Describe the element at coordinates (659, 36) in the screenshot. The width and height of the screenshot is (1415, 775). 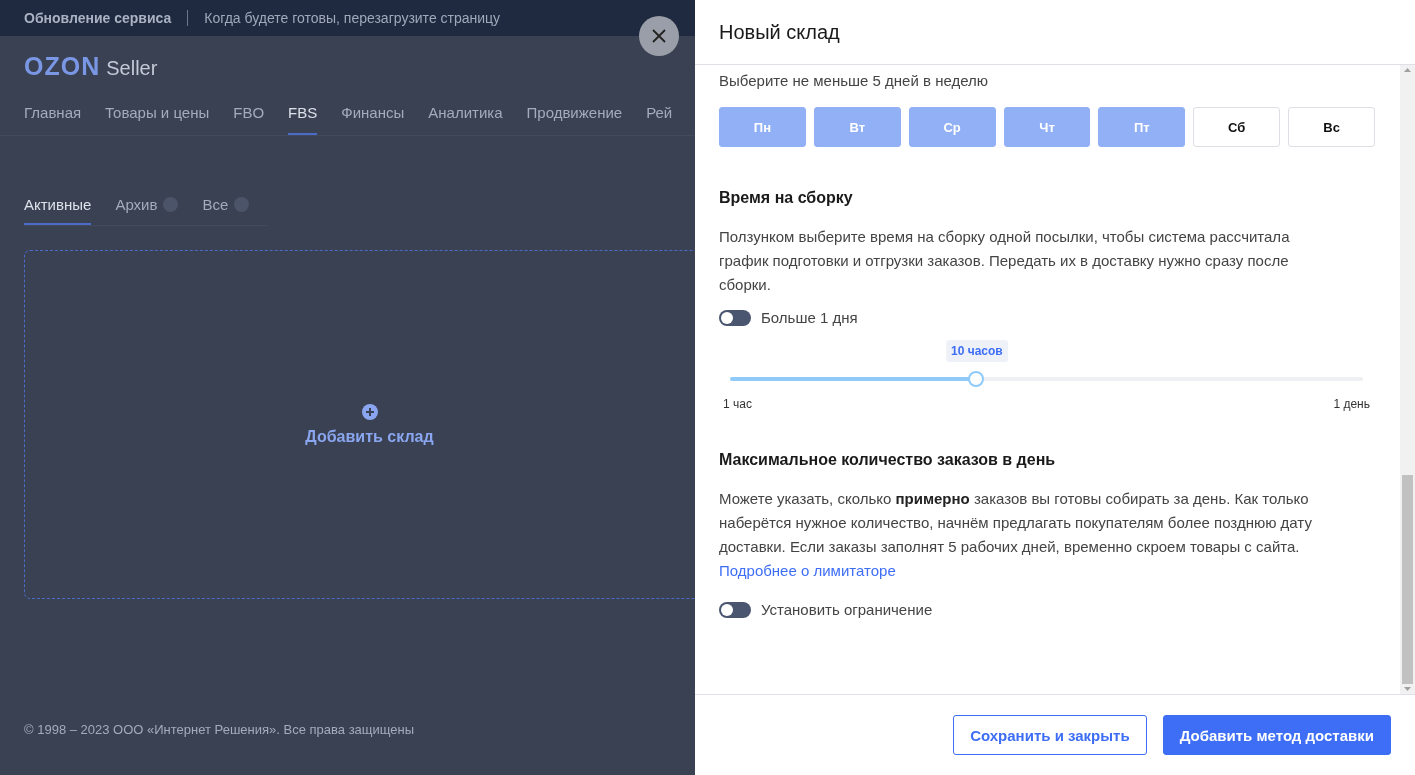
I see `close-icon` at that location.